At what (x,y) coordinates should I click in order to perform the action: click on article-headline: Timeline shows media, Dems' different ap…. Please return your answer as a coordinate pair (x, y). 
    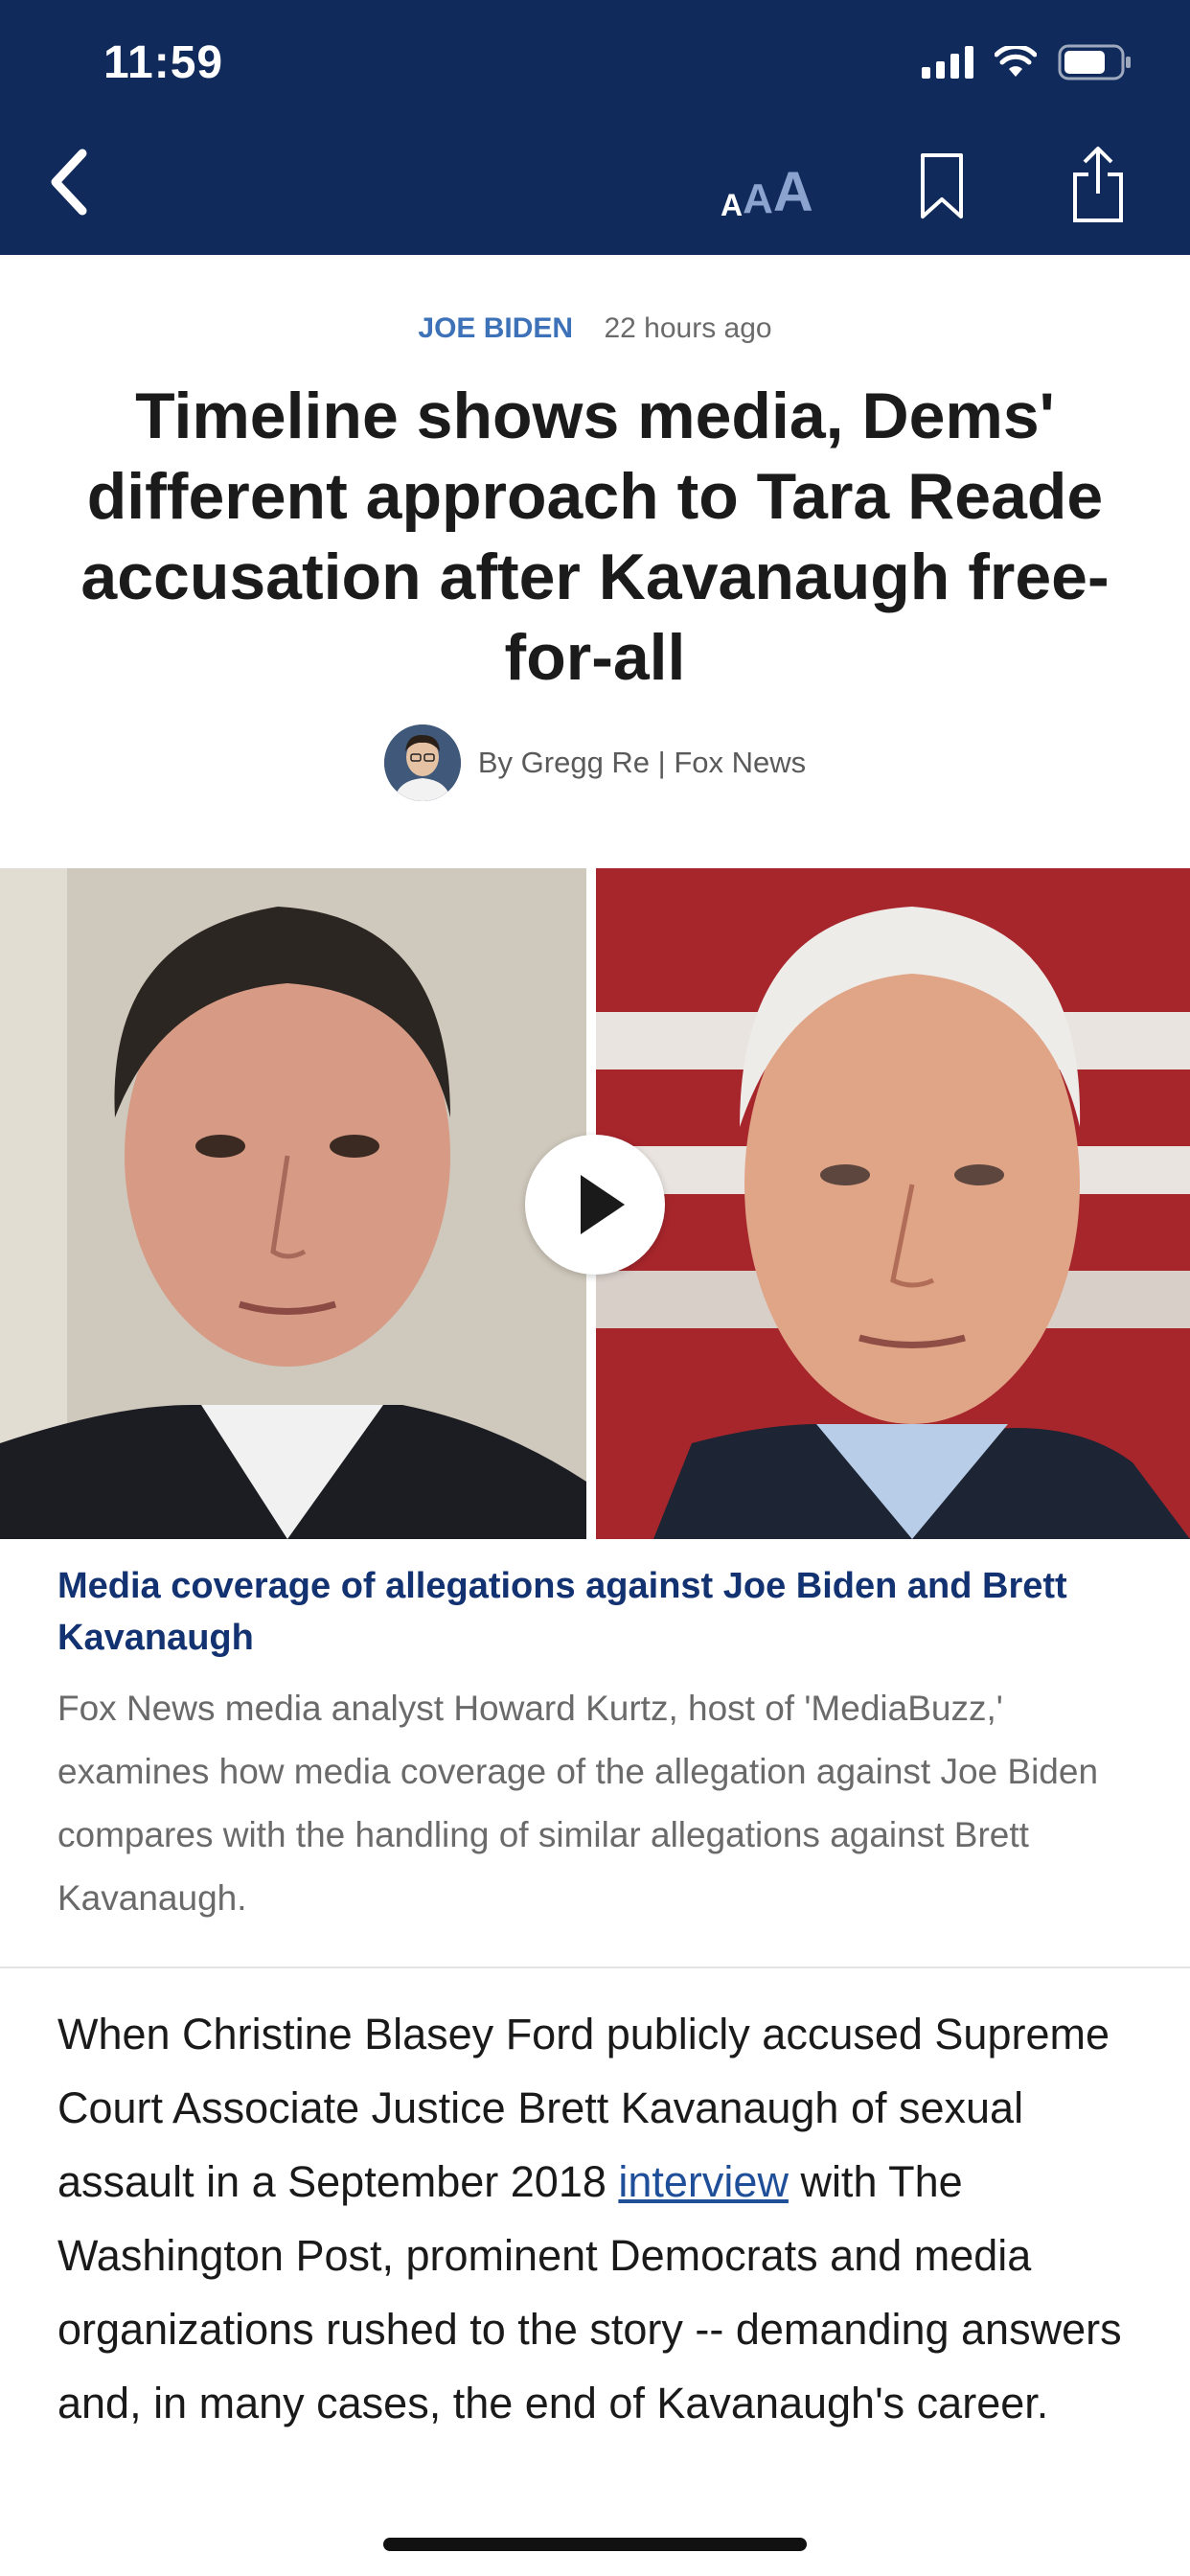
    Looking at the image, I should click on (595, 537).